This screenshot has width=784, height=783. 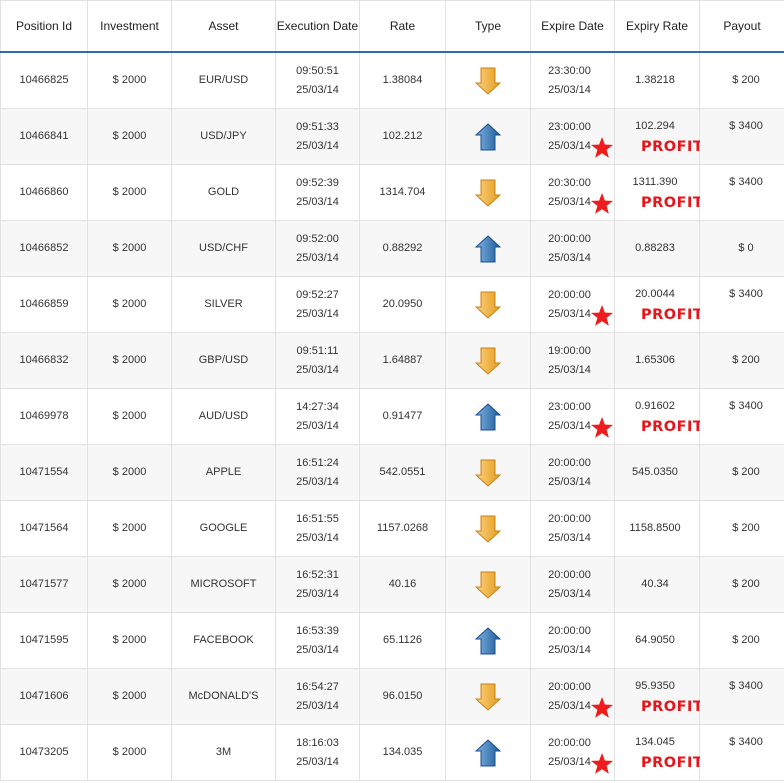 I want to click on cell-expiry-rate: 102.294 PROFIT 1400, so click(x=682, y=136).